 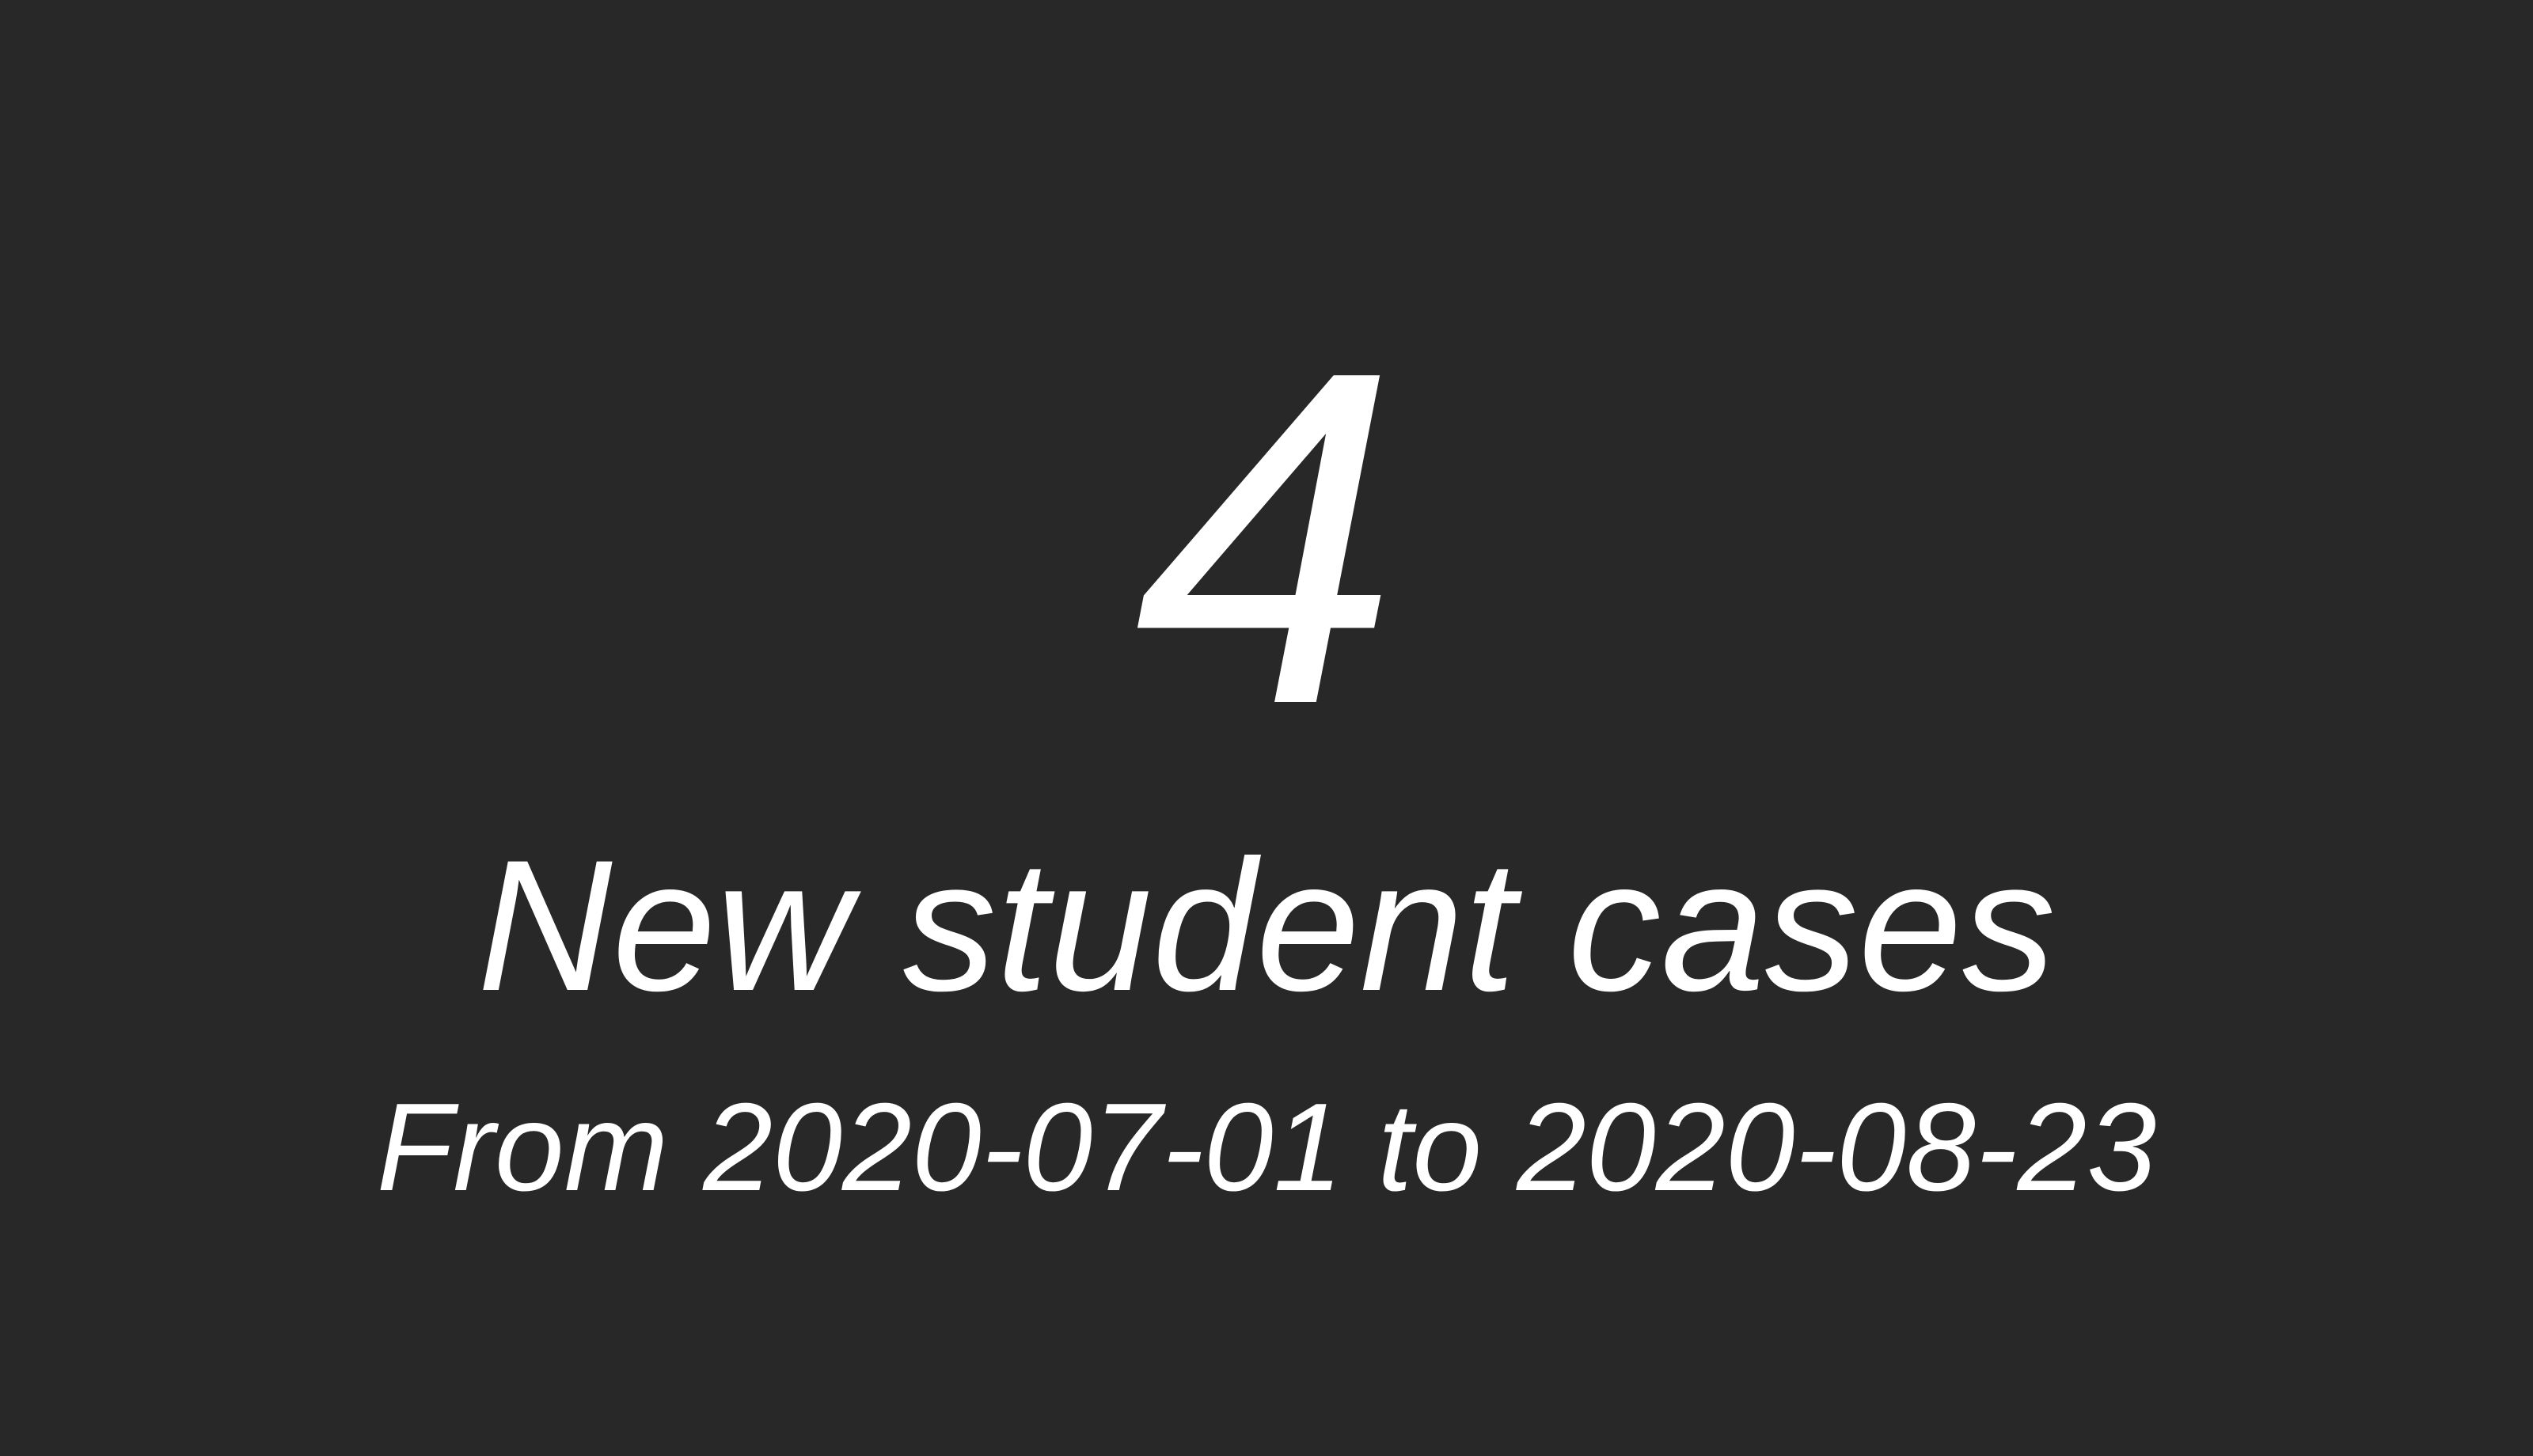 What do you see at coordinates (1266, 925) in the screenshot?
I see `case-count-label: New student cases` at bounding box center [1266, 925].